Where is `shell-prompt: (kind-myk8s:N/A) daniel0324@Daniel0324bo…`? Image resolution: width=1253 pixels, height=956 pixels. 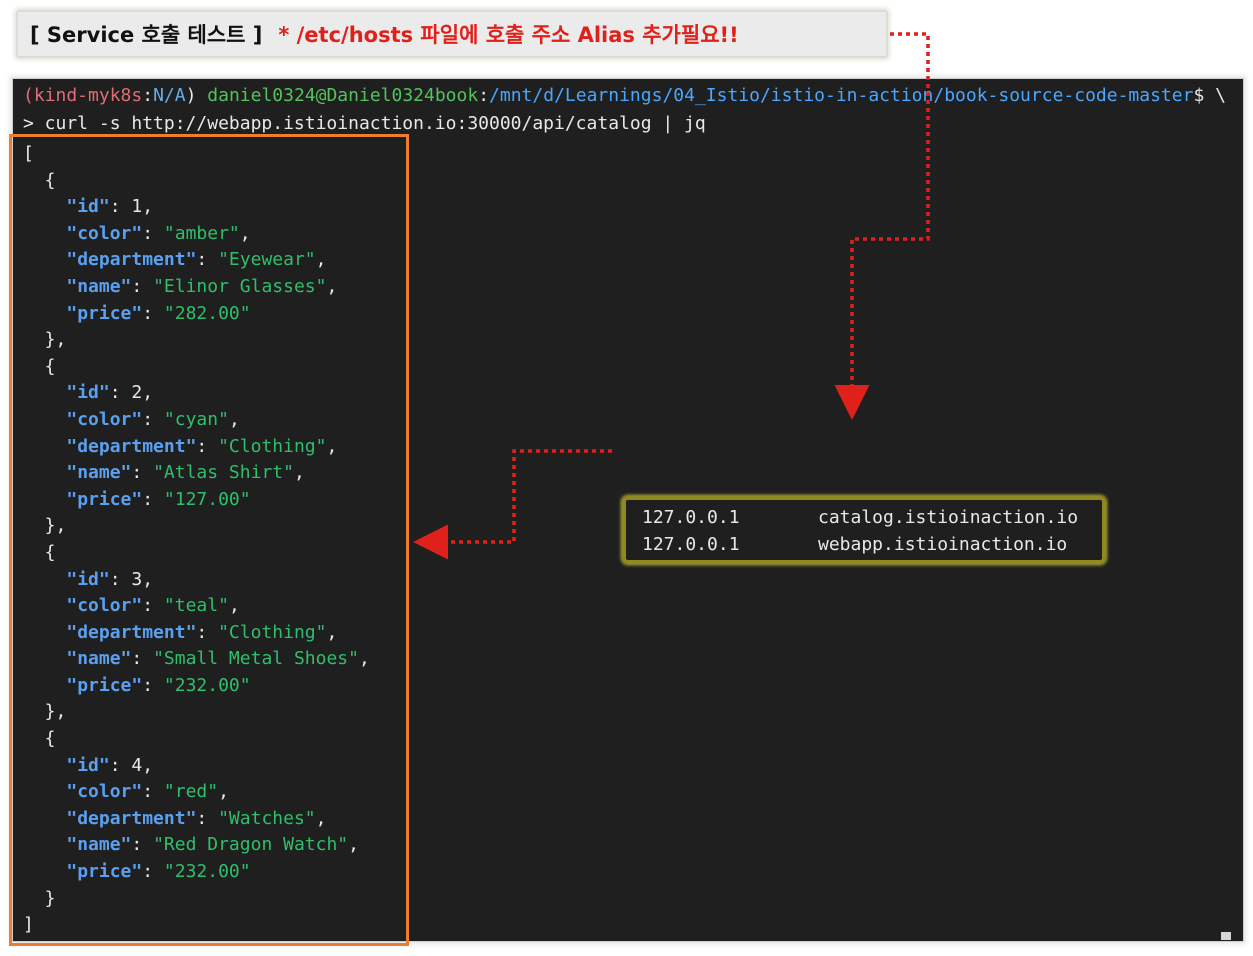 shell-prompt: (kind-myk8s:N/A) daniel0324@Daniel0324bo… is located at coordinates (624, 95).